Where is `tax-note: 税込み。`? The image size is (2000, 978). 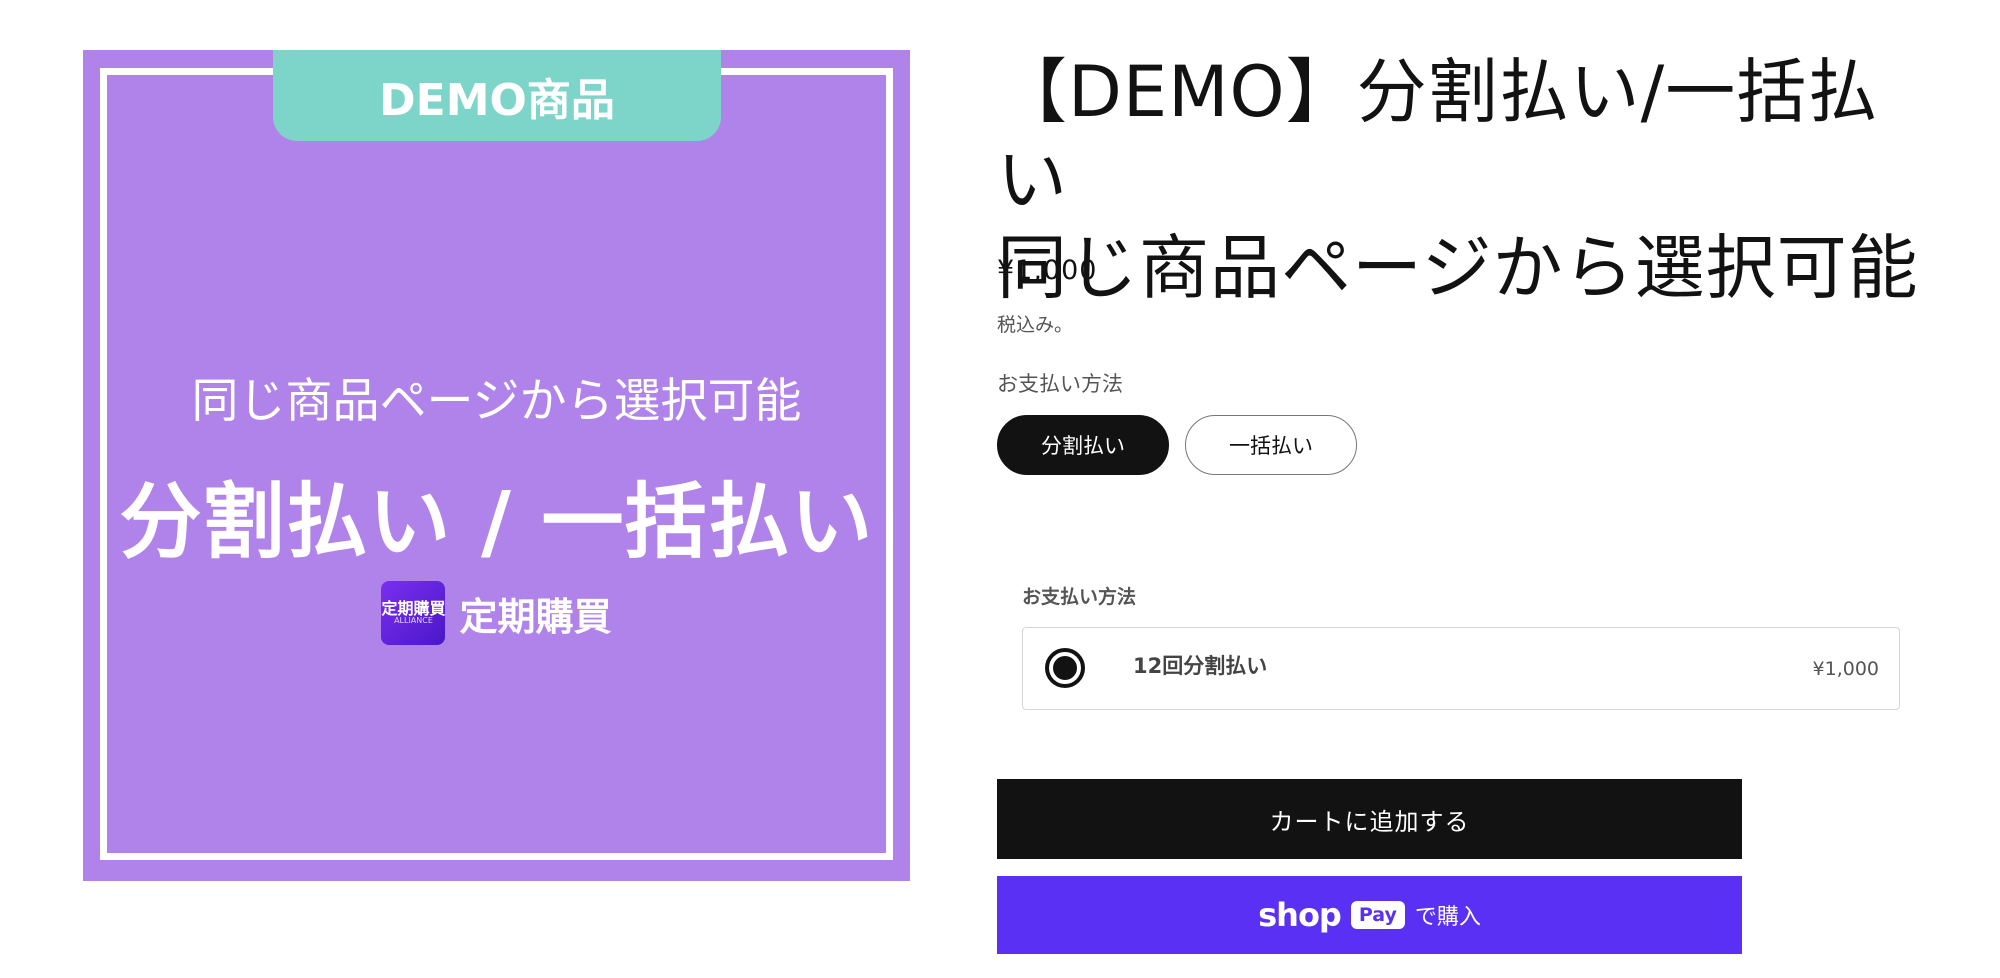 tax-note: 税込み。 is located at coordinates (1035, 325).